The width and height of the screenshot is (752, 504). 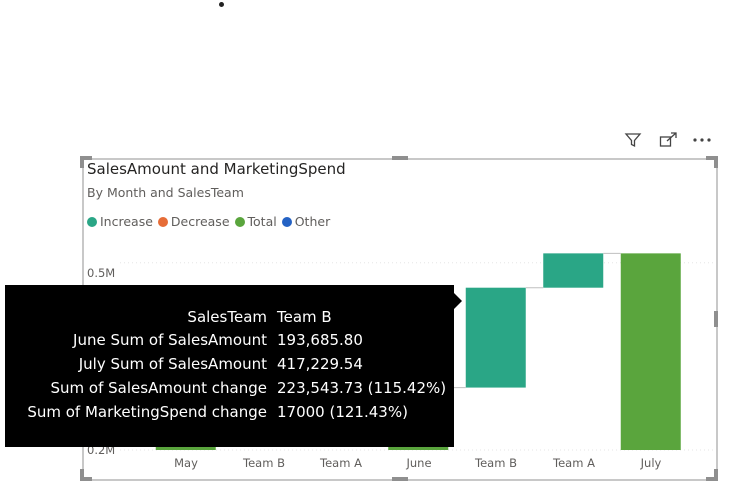 I want to click on tooltip-row: July Sum of SalesAmount 417,229.54, so click(x=229, y=366).